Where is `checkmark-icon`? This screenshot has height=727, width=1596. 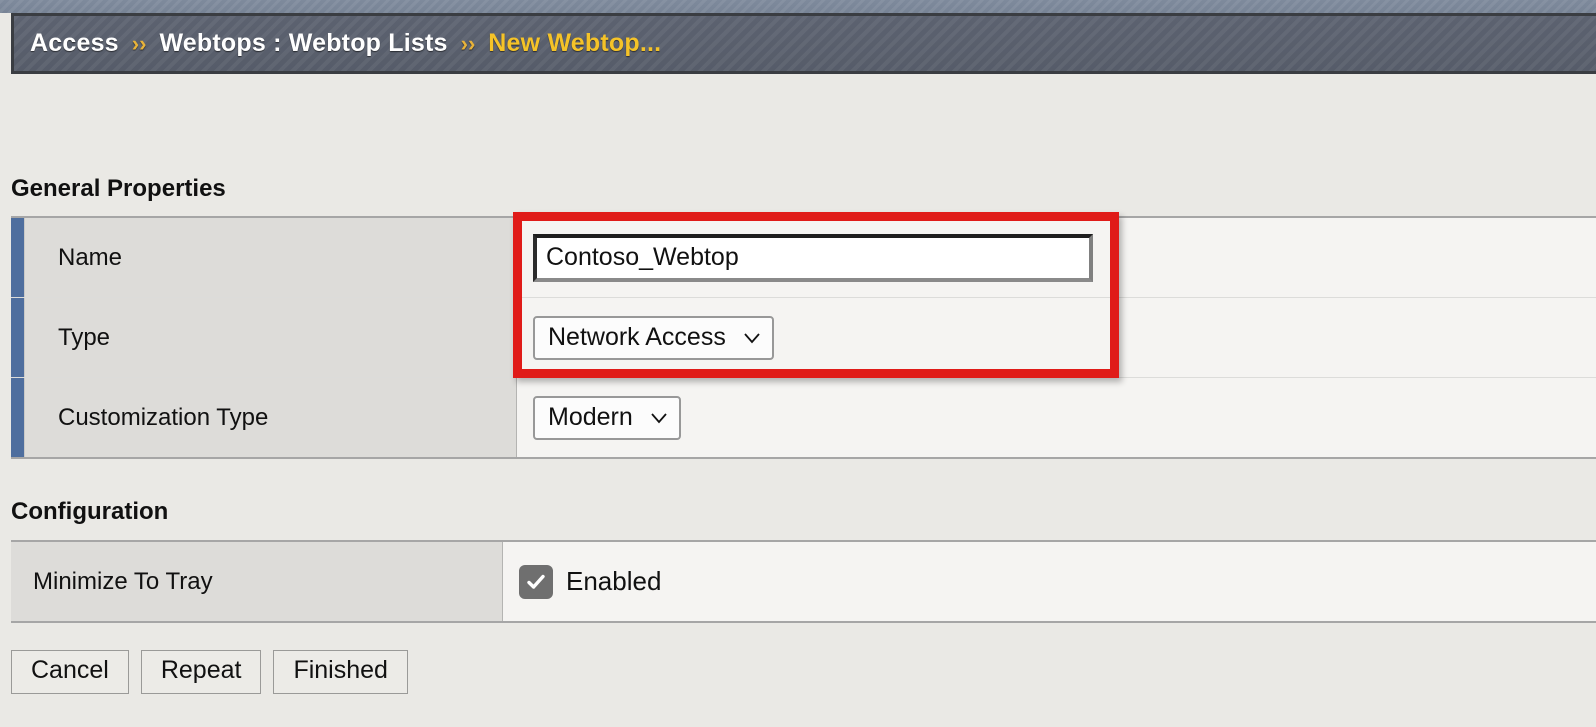 checkmark-icon is located at coordinates (536, 582).